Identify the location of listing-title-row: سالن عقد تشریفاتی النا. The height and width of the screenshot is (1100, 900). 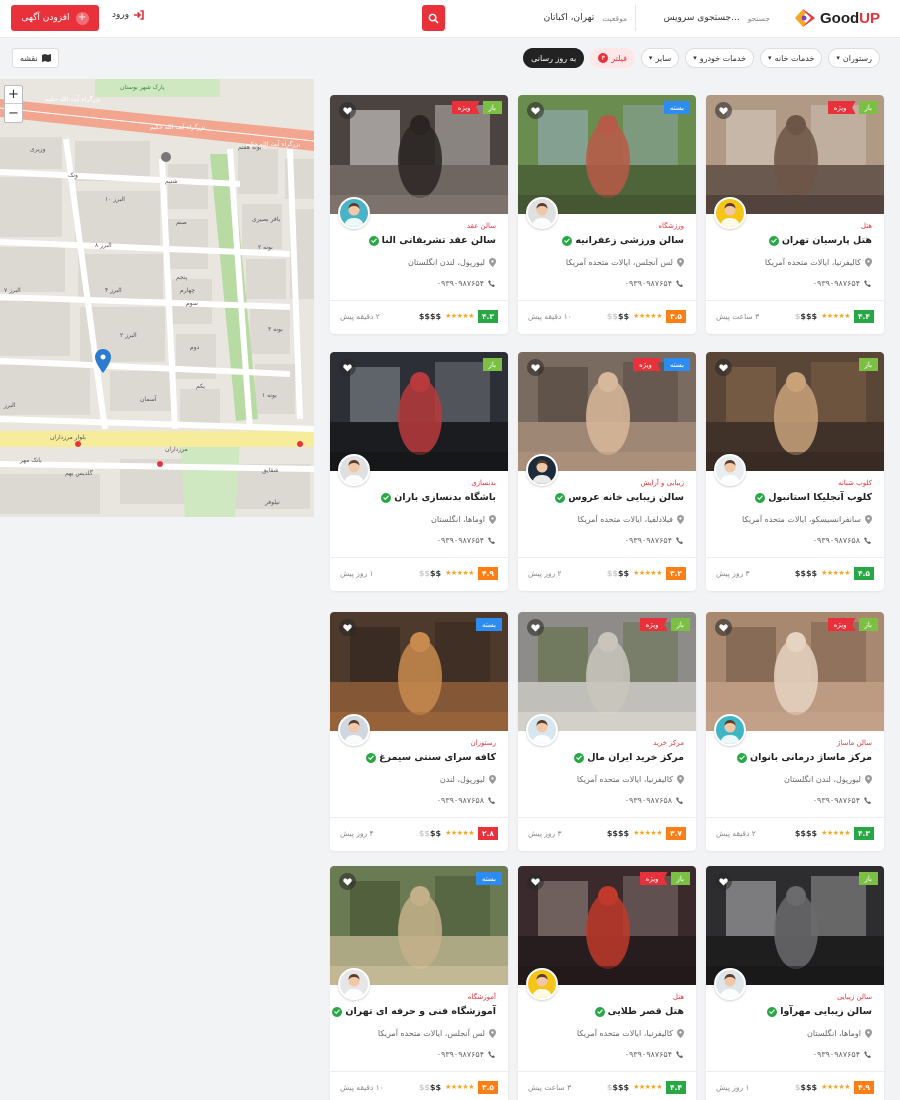
(432, 240).